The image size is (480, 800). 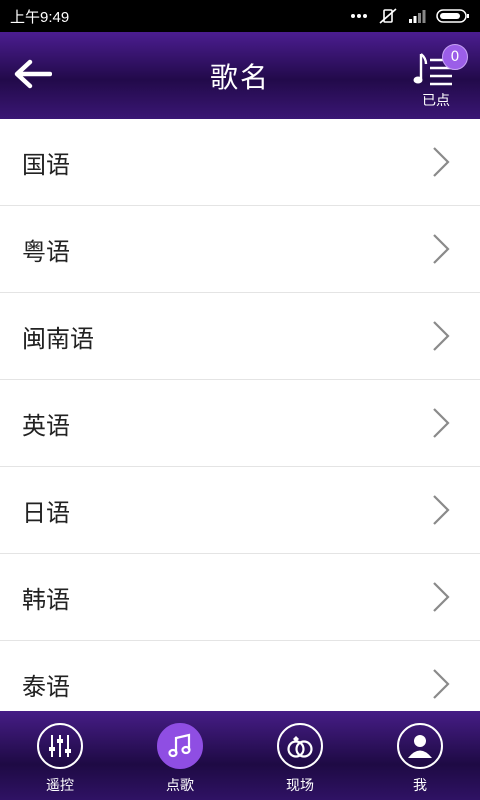 What do you see at coordinates (420, 786) in the screenshot?
I see `nav-label: 我` at bounding box center [420, 786].